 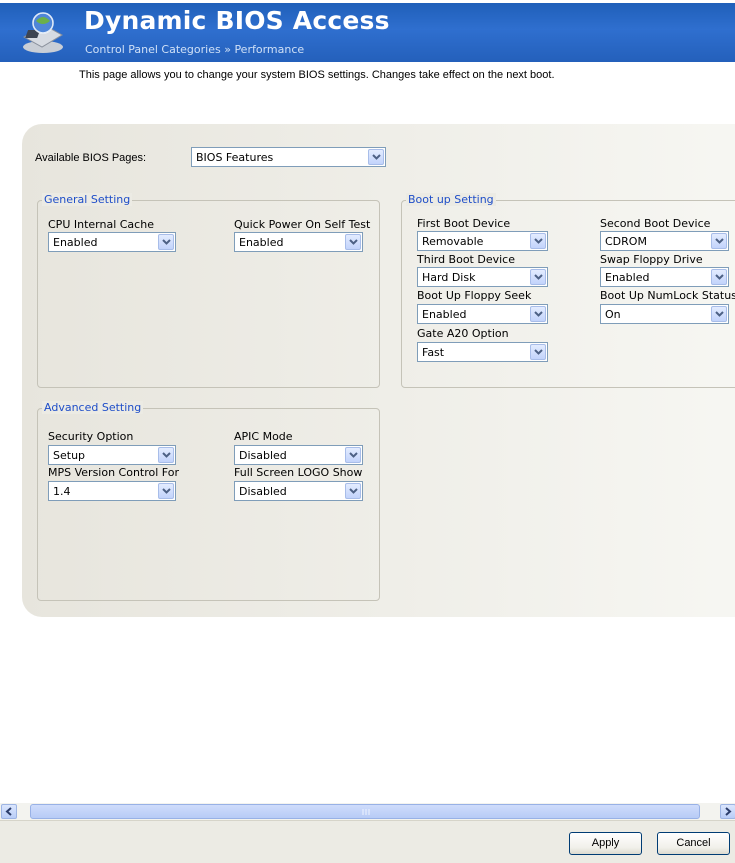 I want to click on second-boot-value: CDROM, so click(x=626, y=241).